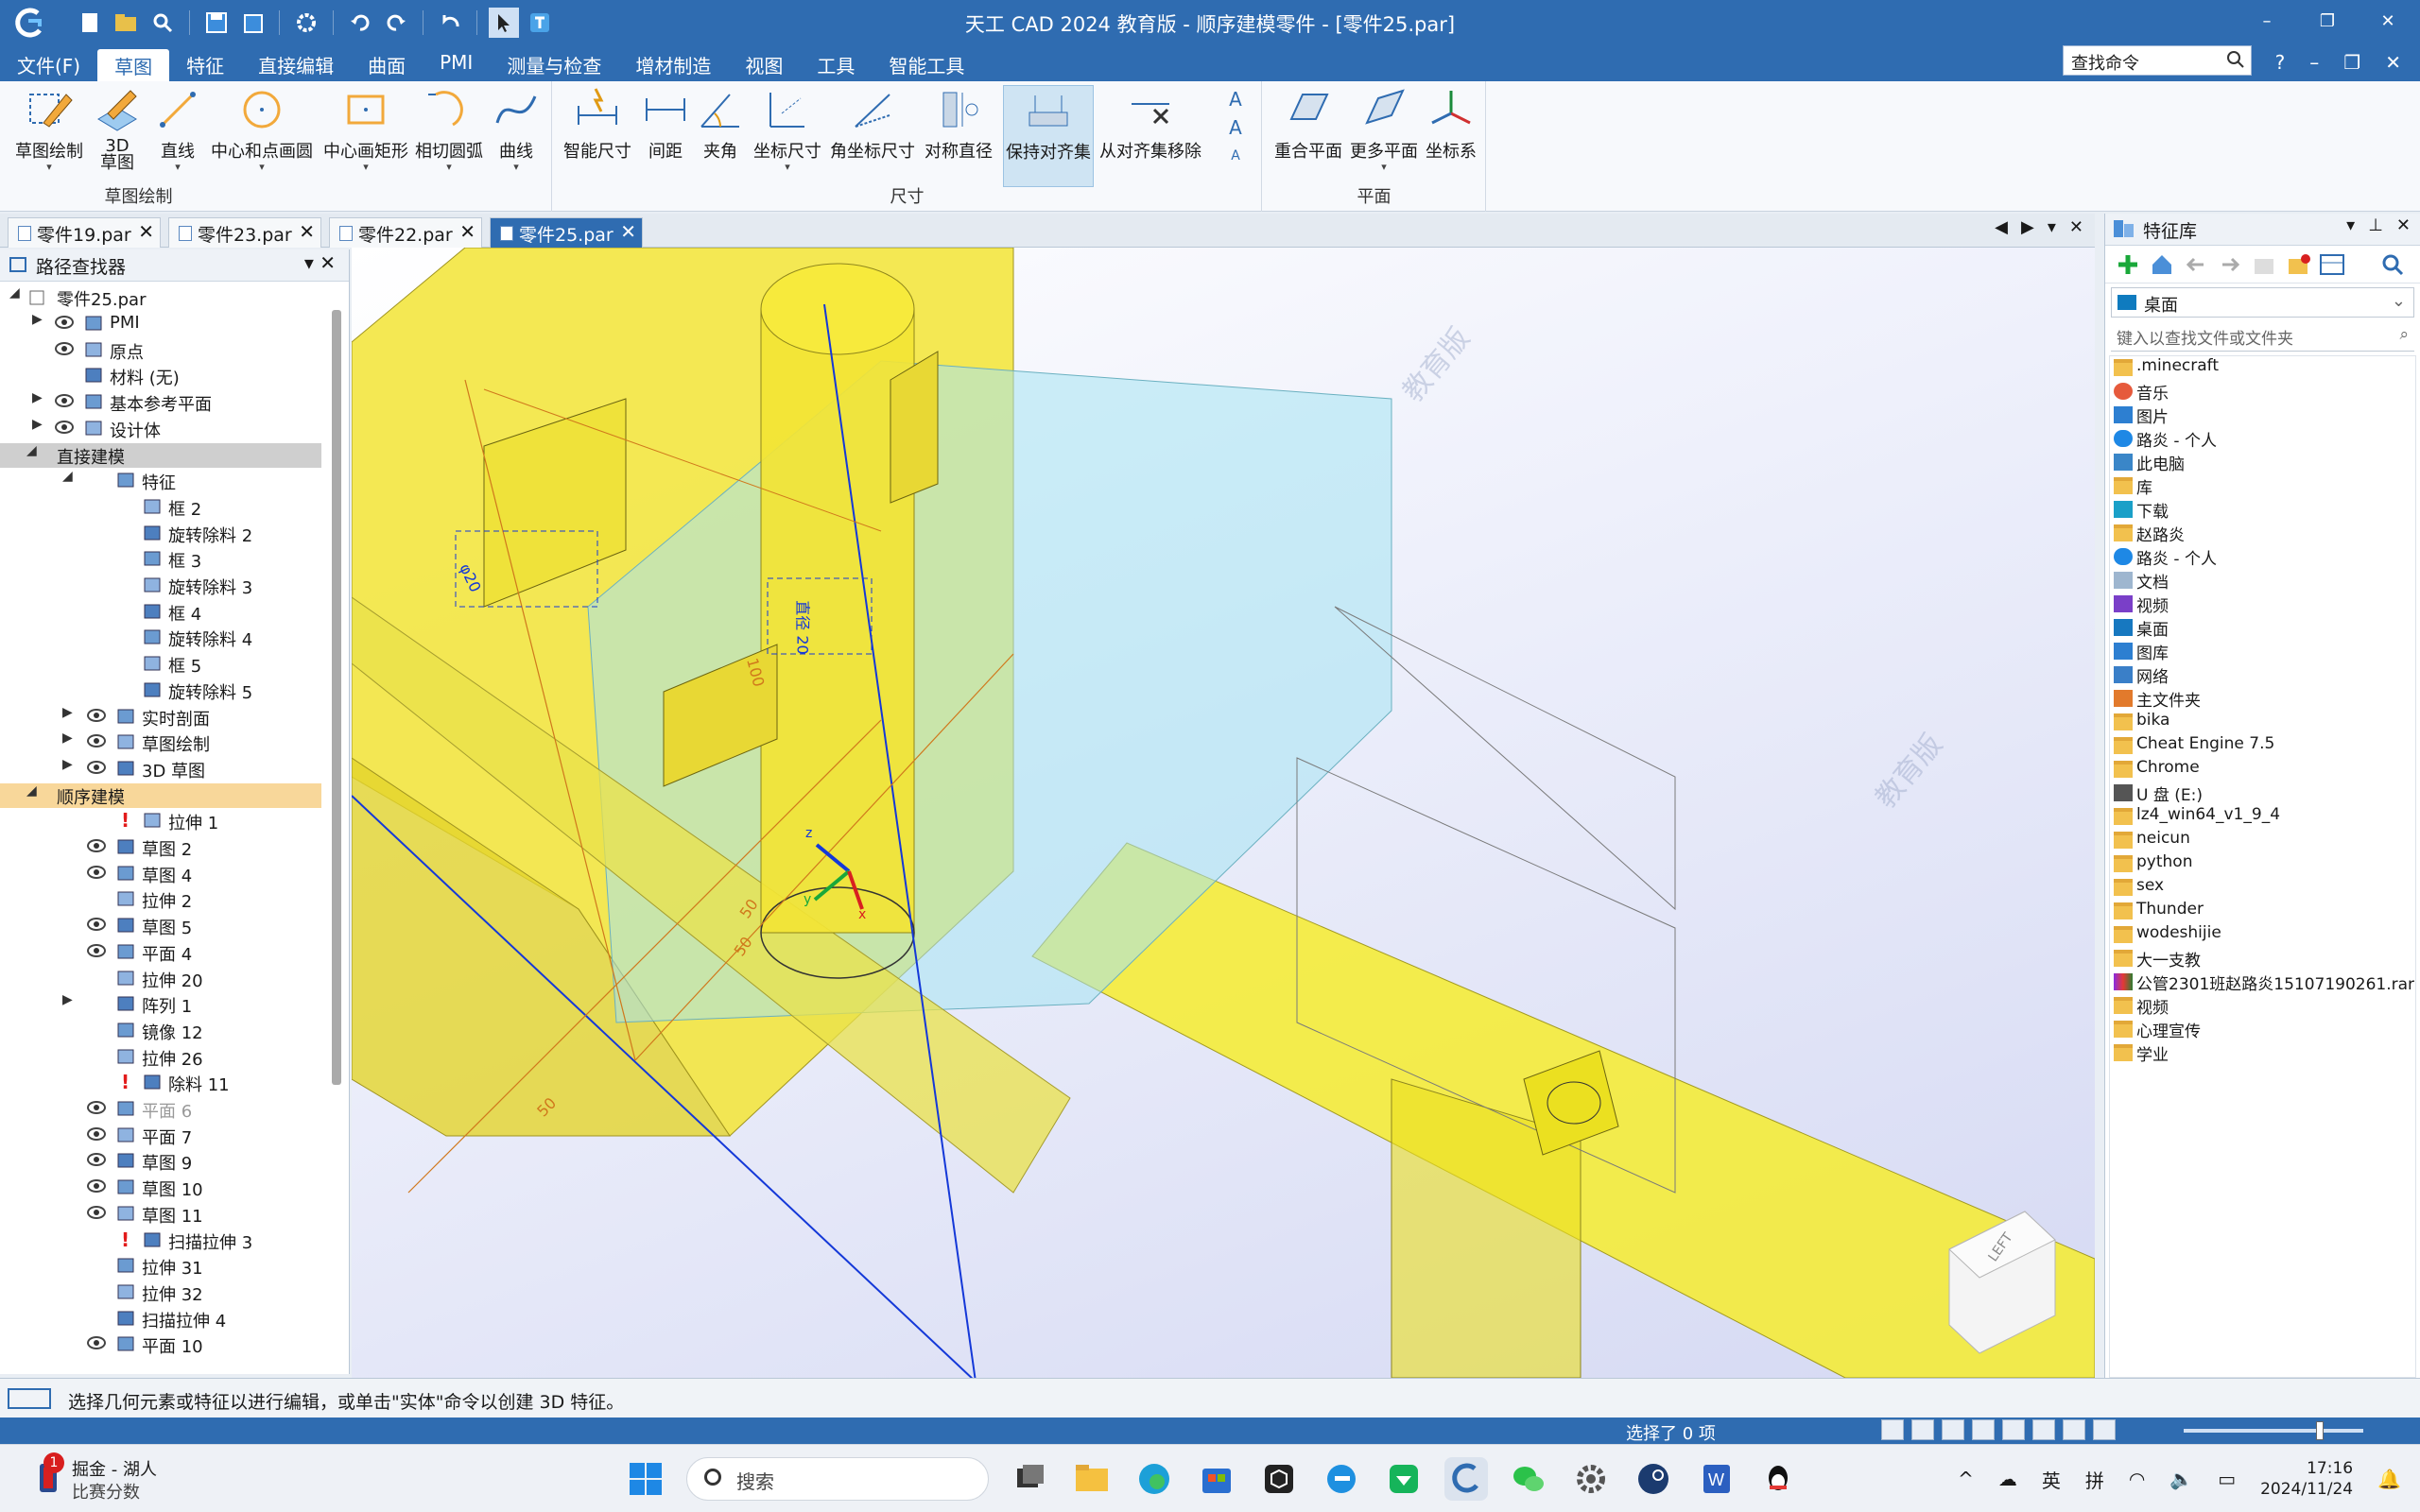 The image size is (2420, 1512). Describe the element at coordinates (1451, 124) in the screenshot. I see `coordinate-system-button: 坐标系` at that location.